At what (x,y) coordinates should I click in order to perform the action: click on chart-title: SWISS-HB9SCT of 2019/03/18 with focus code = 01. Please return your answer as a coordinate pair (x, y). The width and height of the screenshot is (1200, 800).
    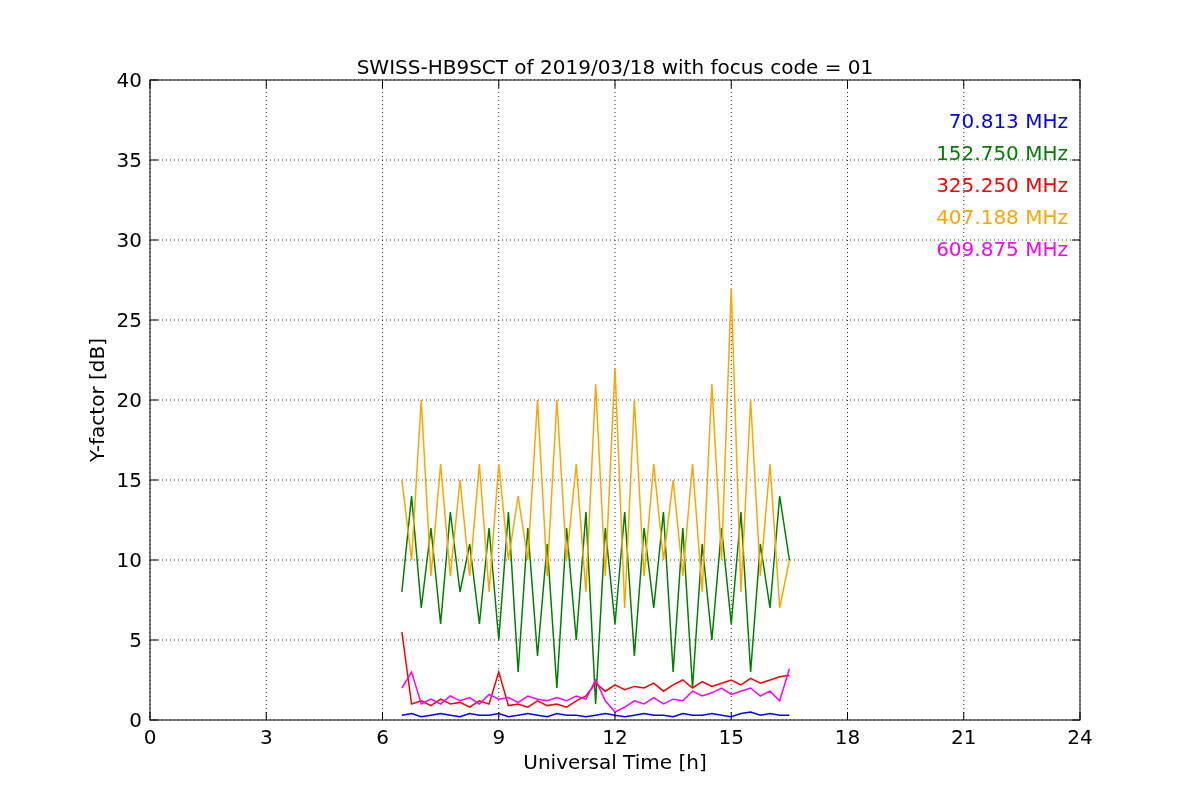
    Looking at the image, I should click on (615, 67).